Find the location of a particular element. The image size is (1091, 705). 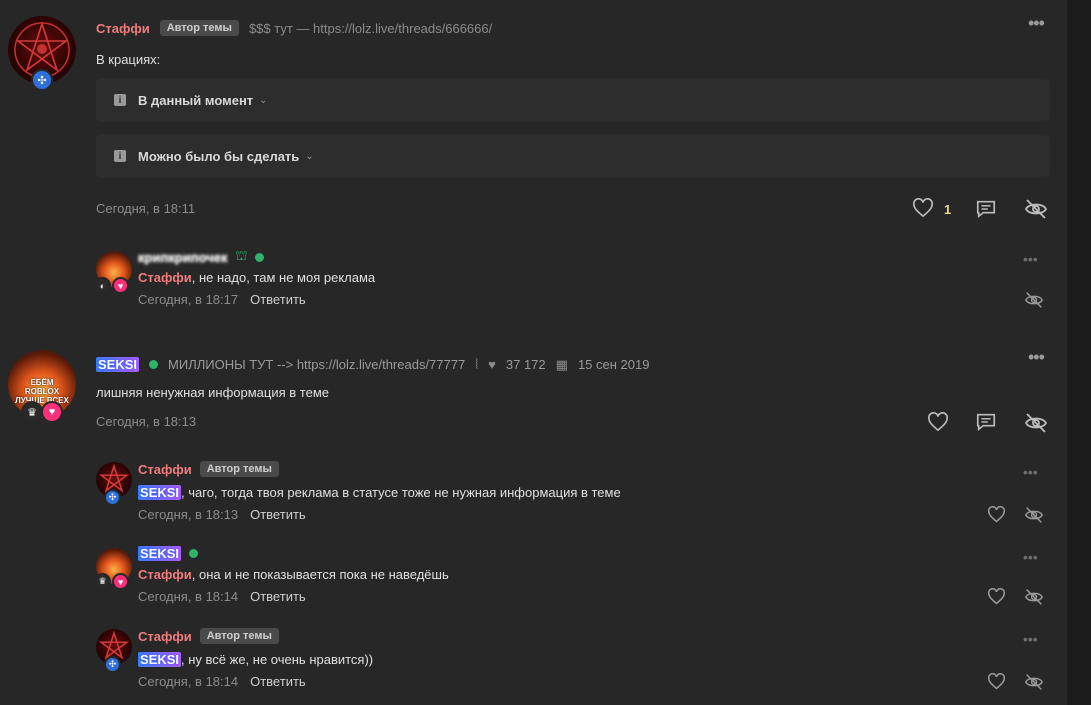

post-body: лишняя ненужная информация в теме is located at coordinates (212, 392).